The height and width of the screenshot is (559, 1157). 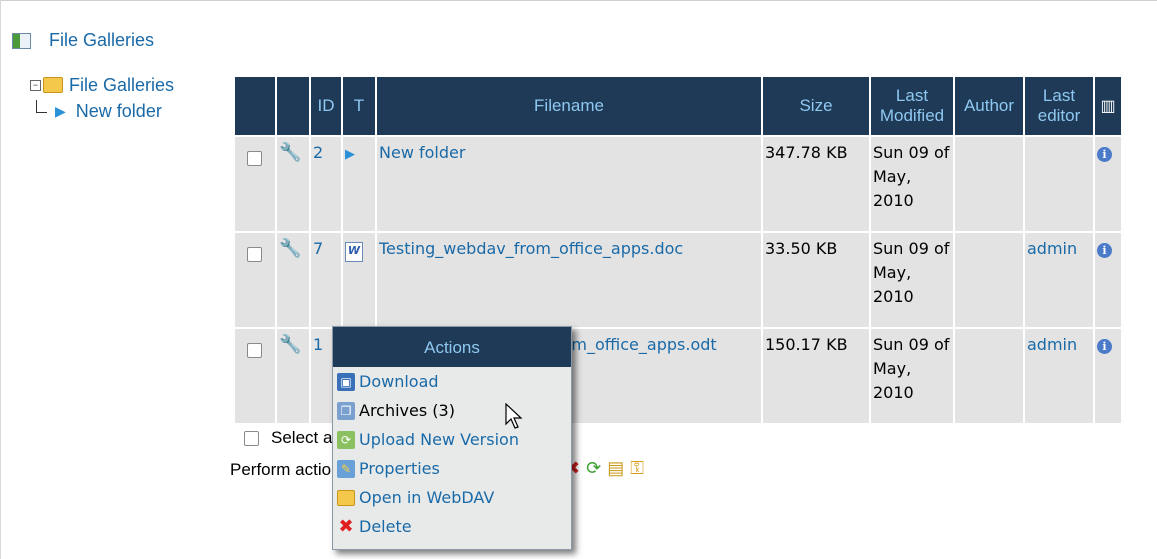 What do you see at coordinates (593, 468) in the screenshot?
I see `refresh-bulk-icon: ⟳` at bounding box center [593, 468].